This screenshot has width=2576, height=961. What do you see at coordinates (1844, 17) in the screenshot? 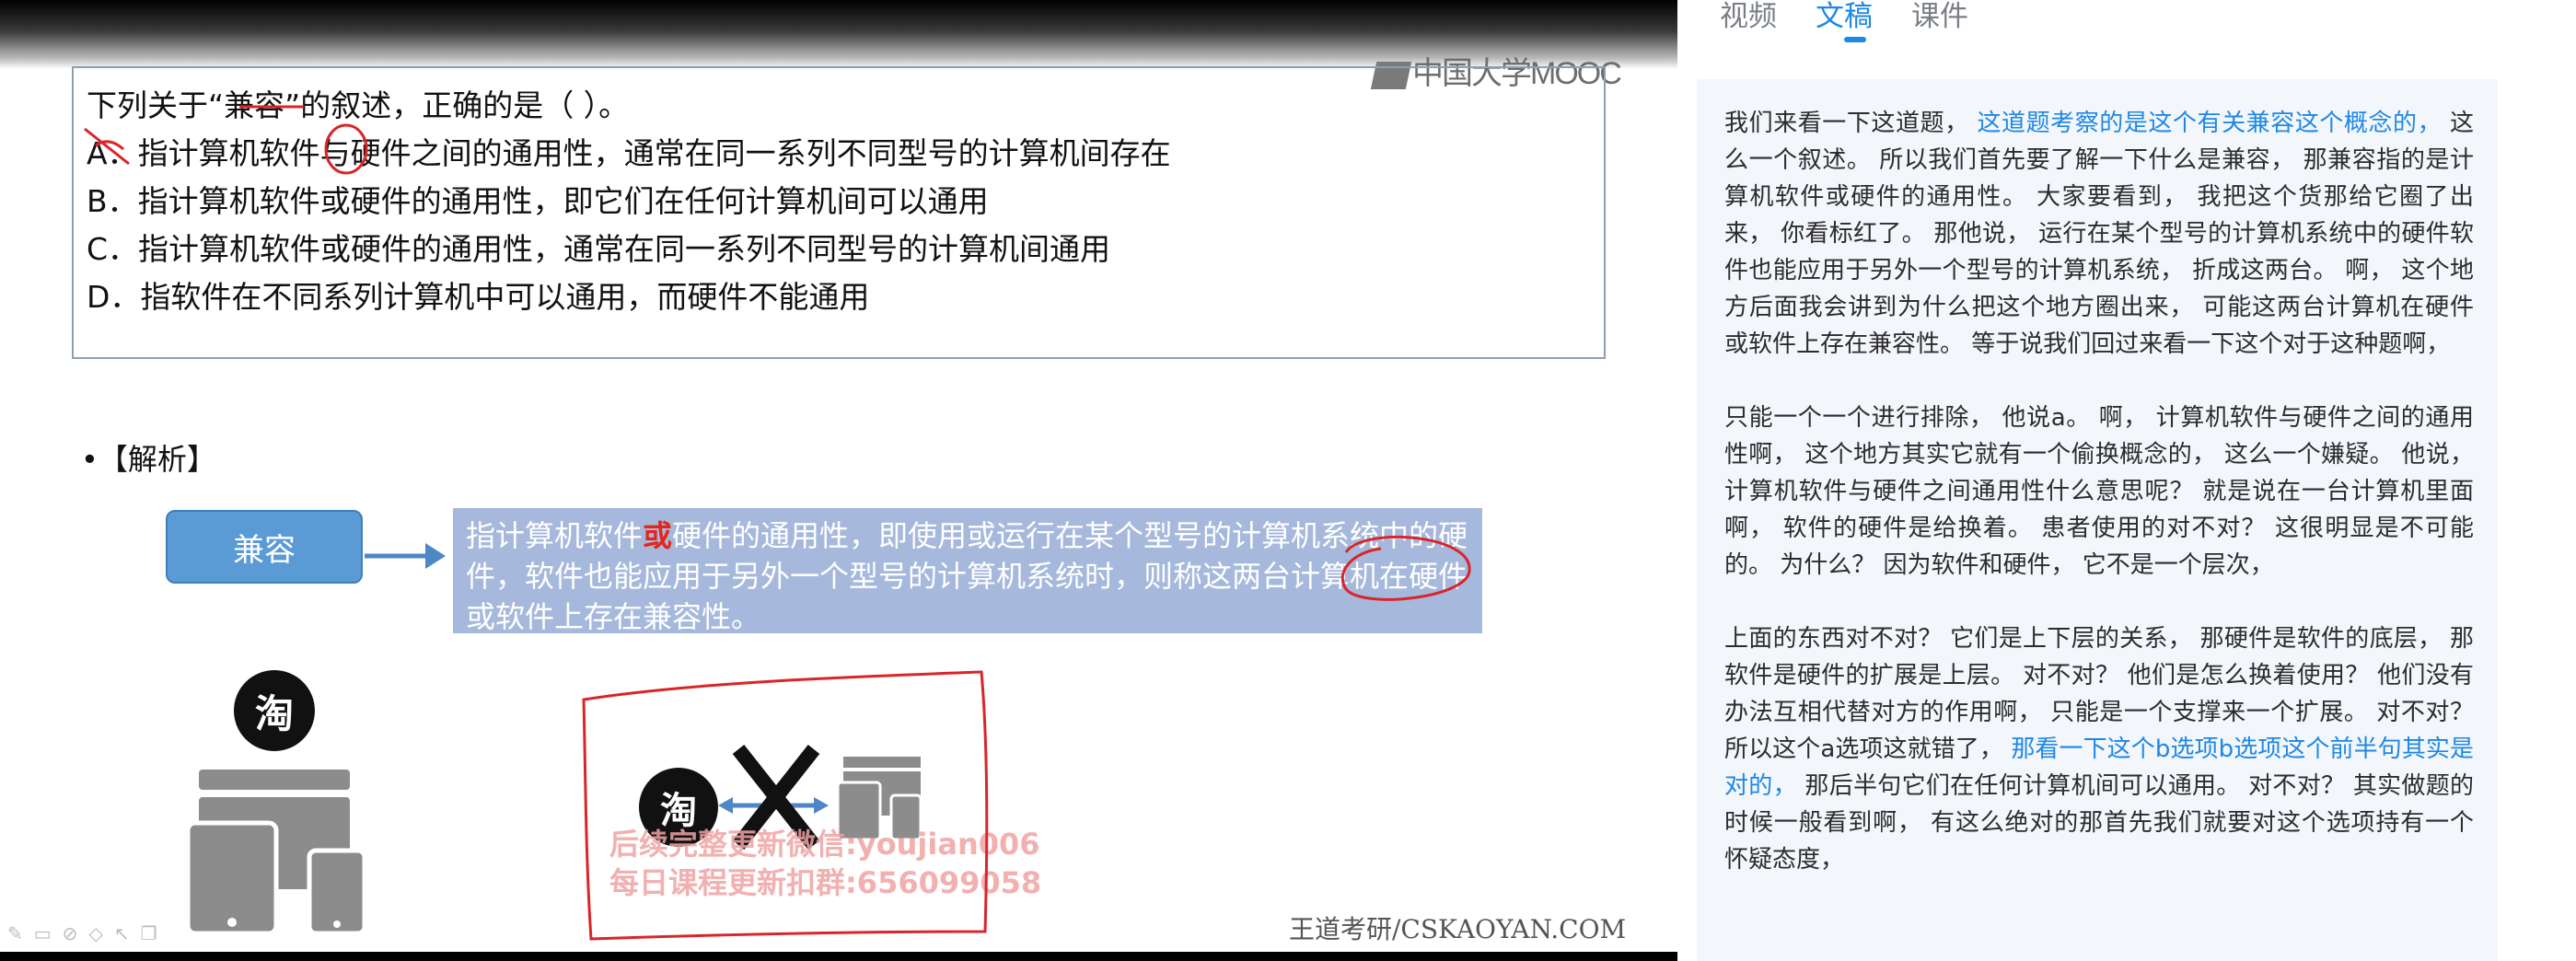
I see `tab-transcript: 文稿` at bounding box center [1844, 17].